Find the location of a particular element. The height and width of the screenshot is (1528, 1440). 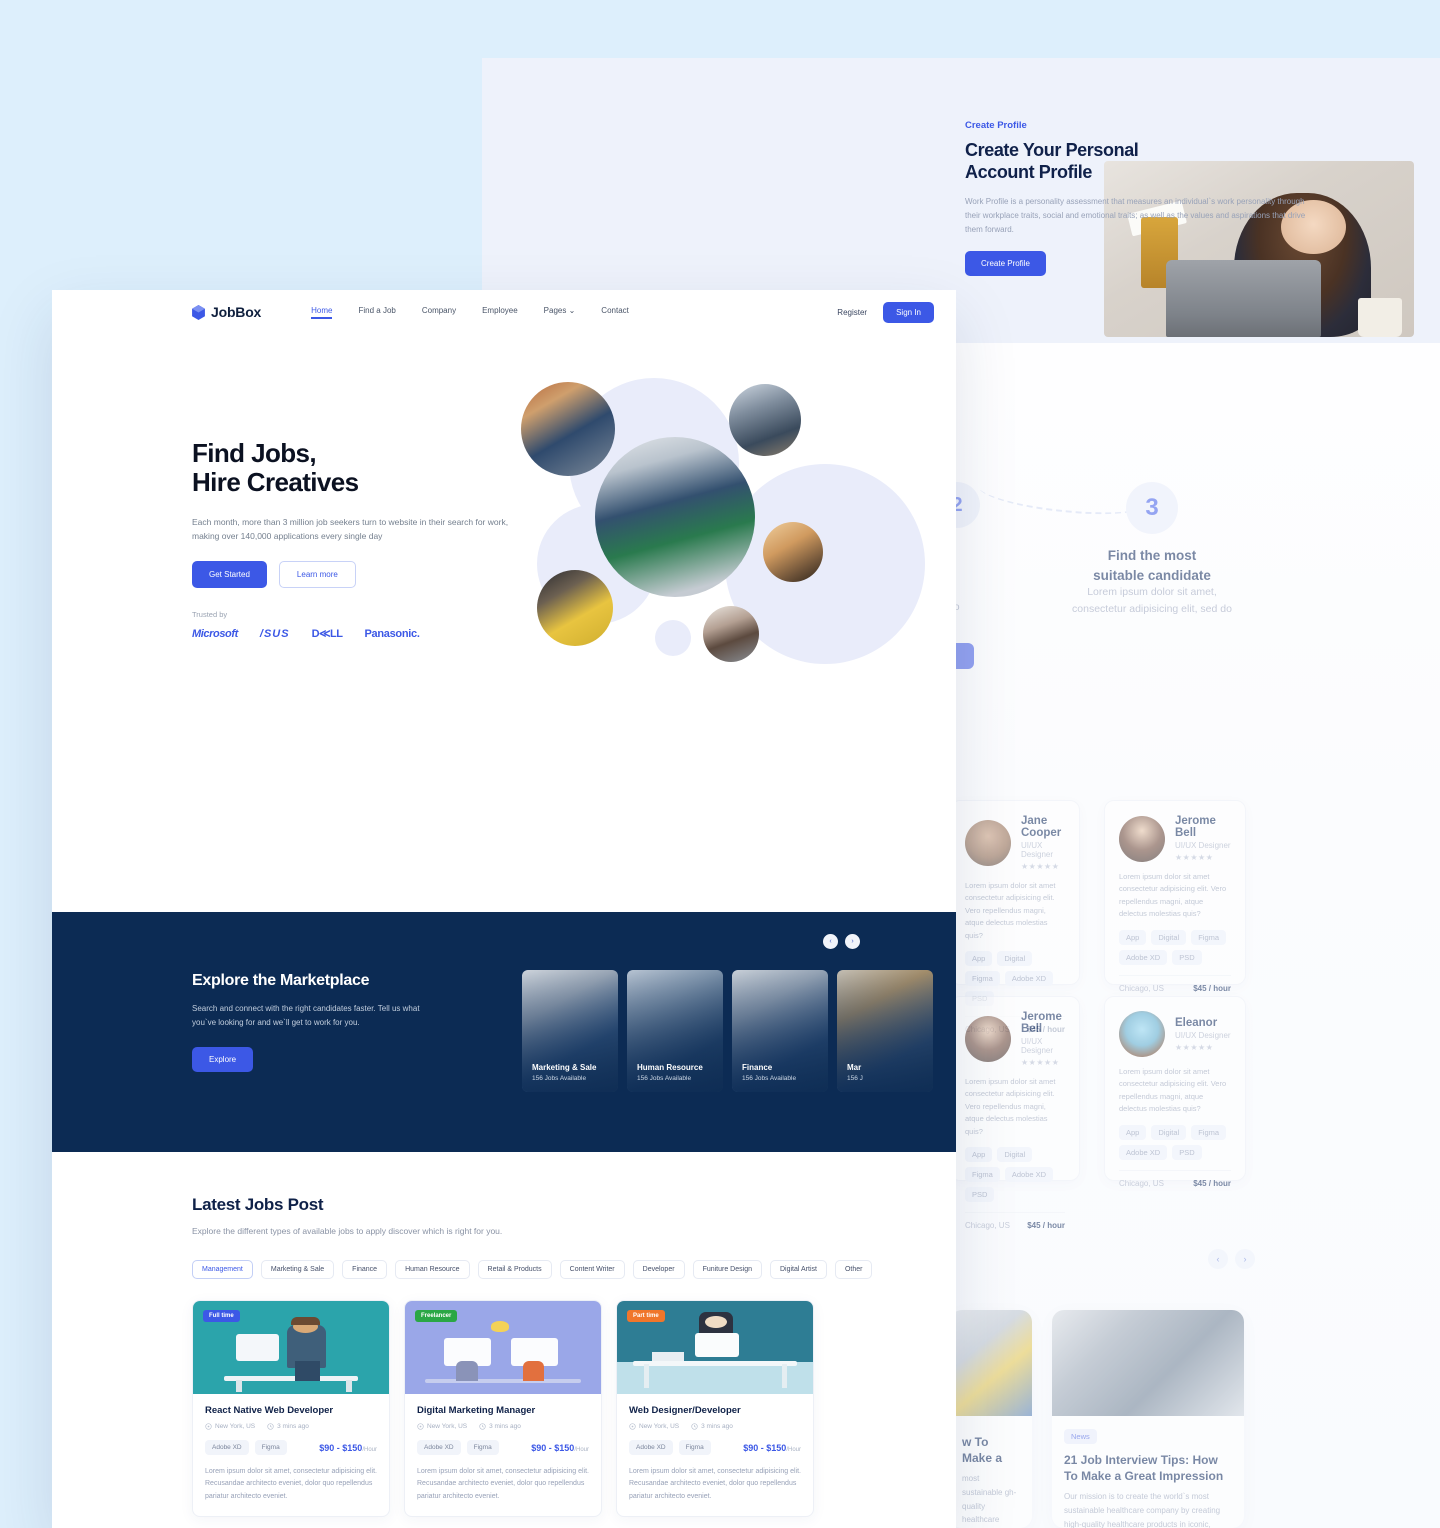

chip-digital-artist: Digital Artist is located at coordinates (798, 1270).